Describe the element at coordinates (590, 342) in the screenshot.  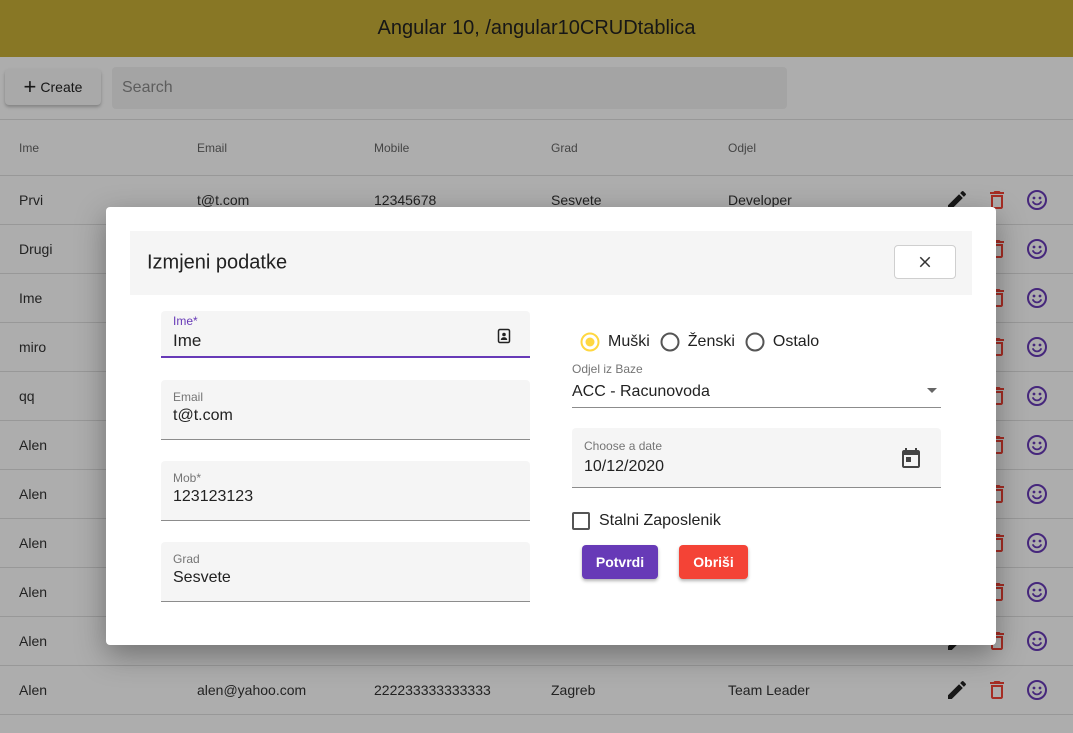
I see `radio-checked-icon` at that location.